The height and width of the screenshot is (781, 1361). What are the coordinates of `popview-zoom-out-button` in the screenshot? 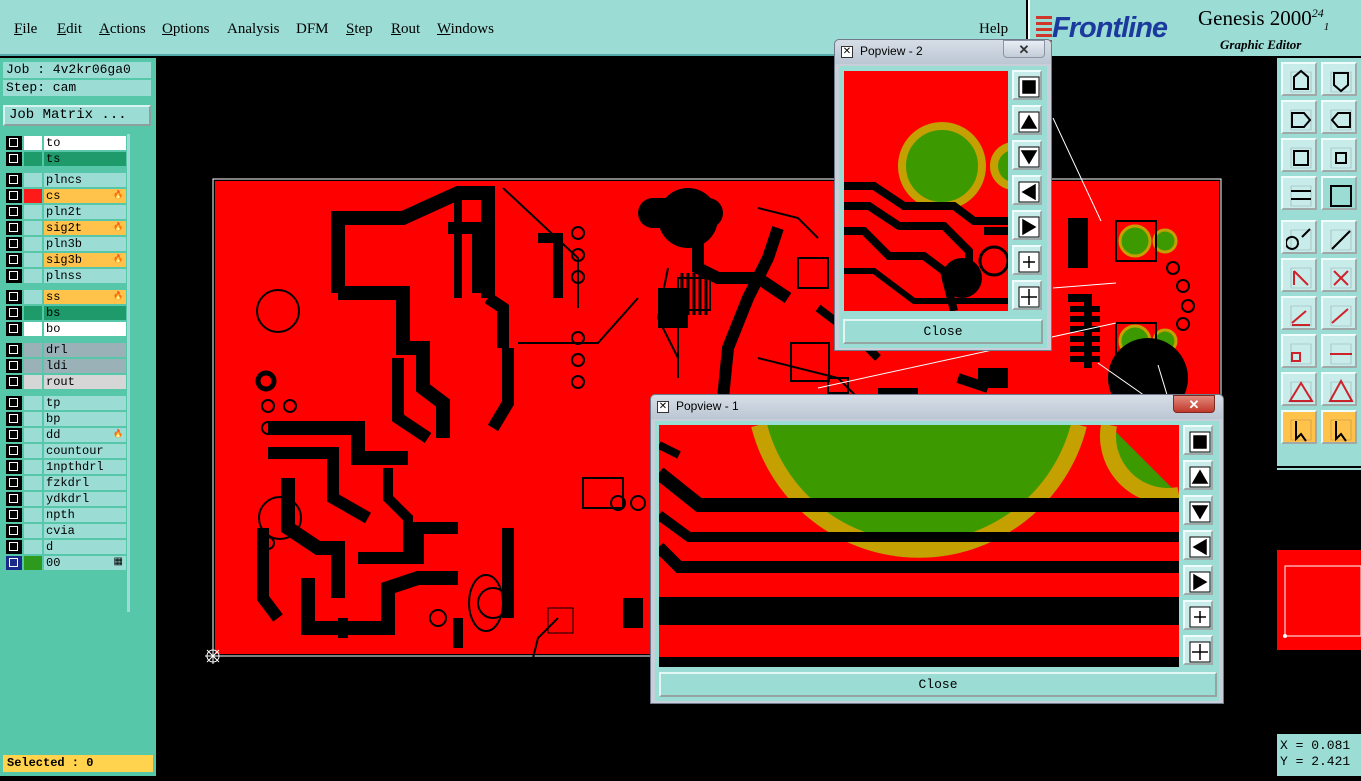 It's located at (1198, 650).